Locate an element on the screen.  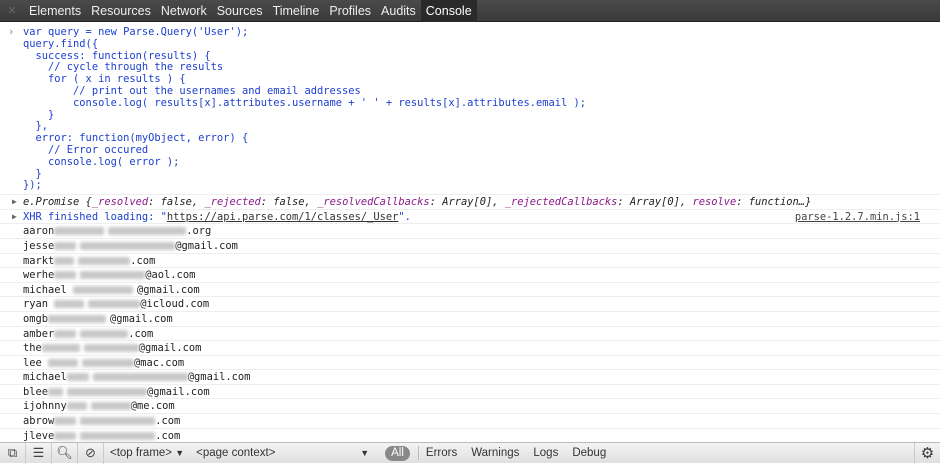
filter-all: All is located at coordinates (397, 453).